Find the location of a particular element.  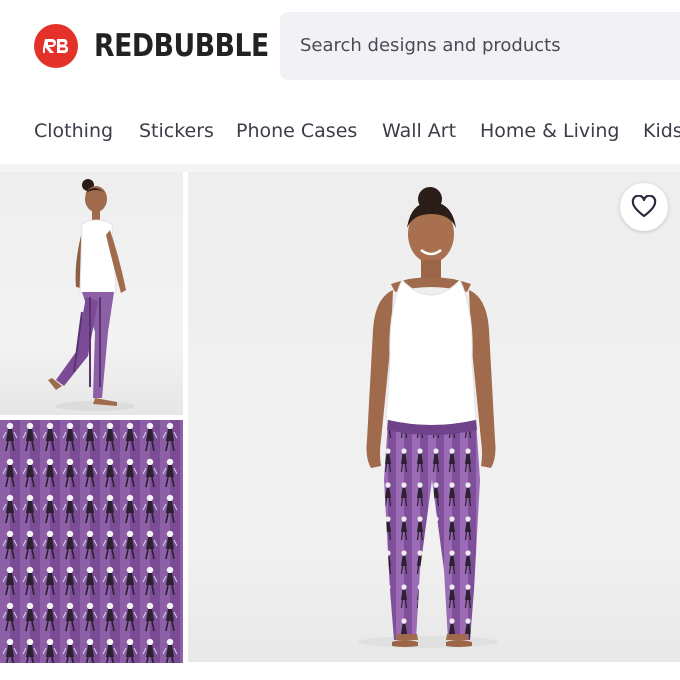

thumbnail-side-view is located at coordinates (91, 293).